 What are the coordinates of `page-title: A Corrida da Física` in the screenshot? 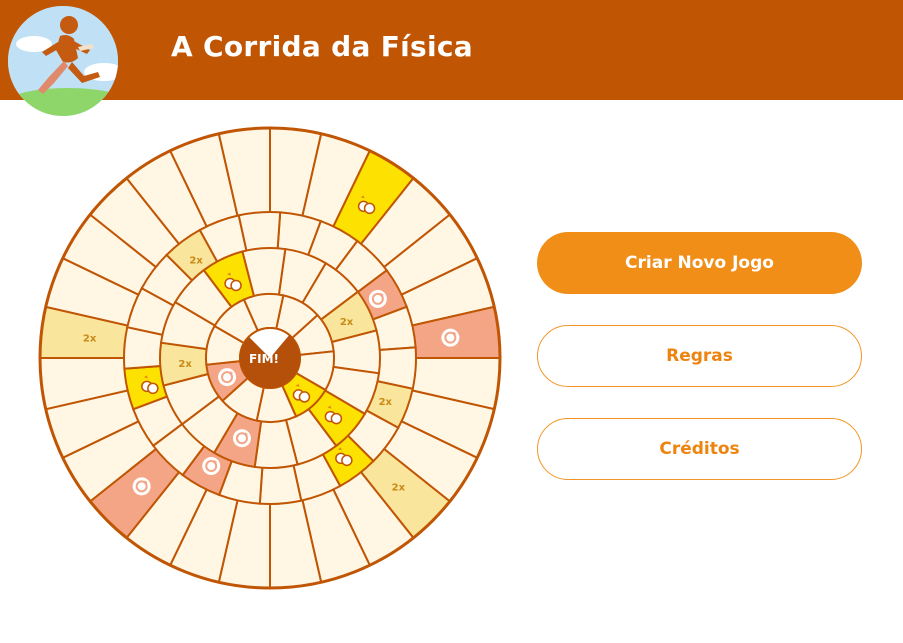 It's located at (322, 46).